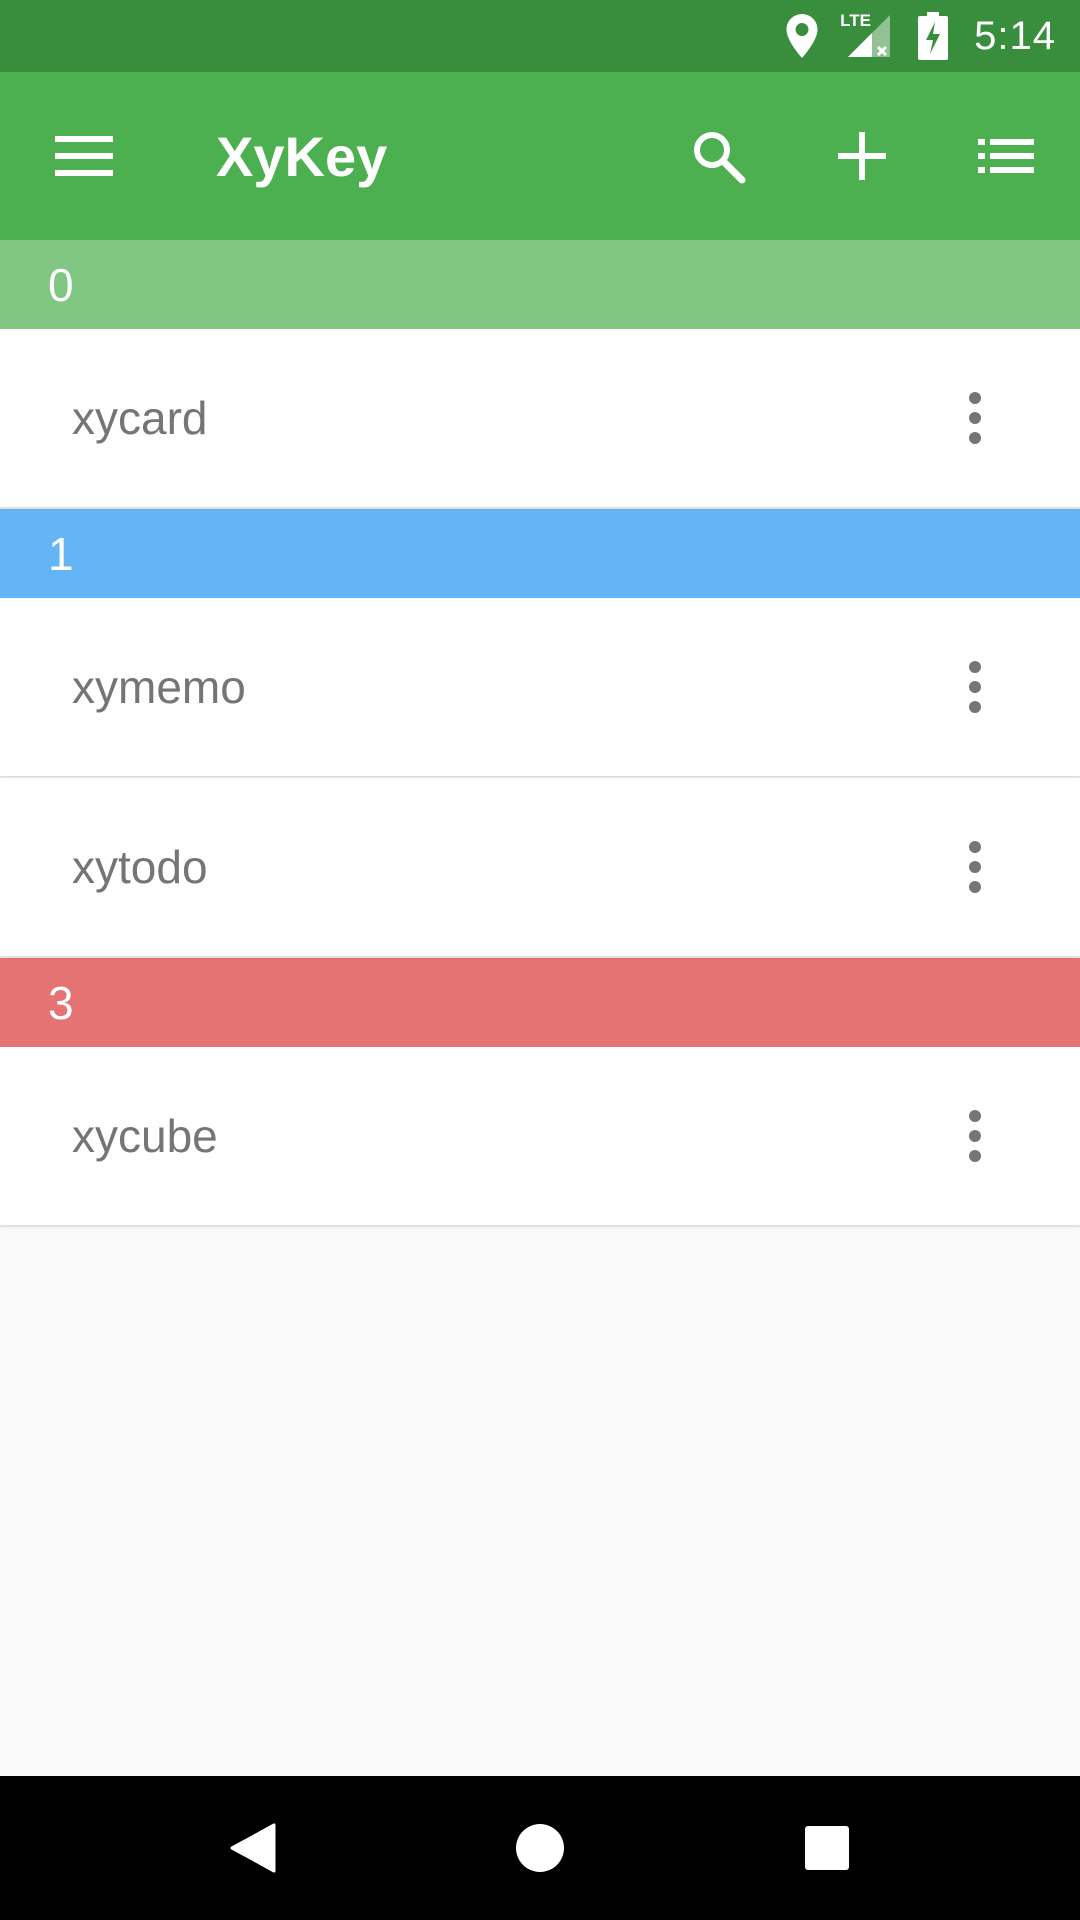 Image resolution: width=1080 pixels, height=1920 pixels. Describe the element at coordinates (61, 284) in the screenshot. I see `section-header-label: 0` at that location.